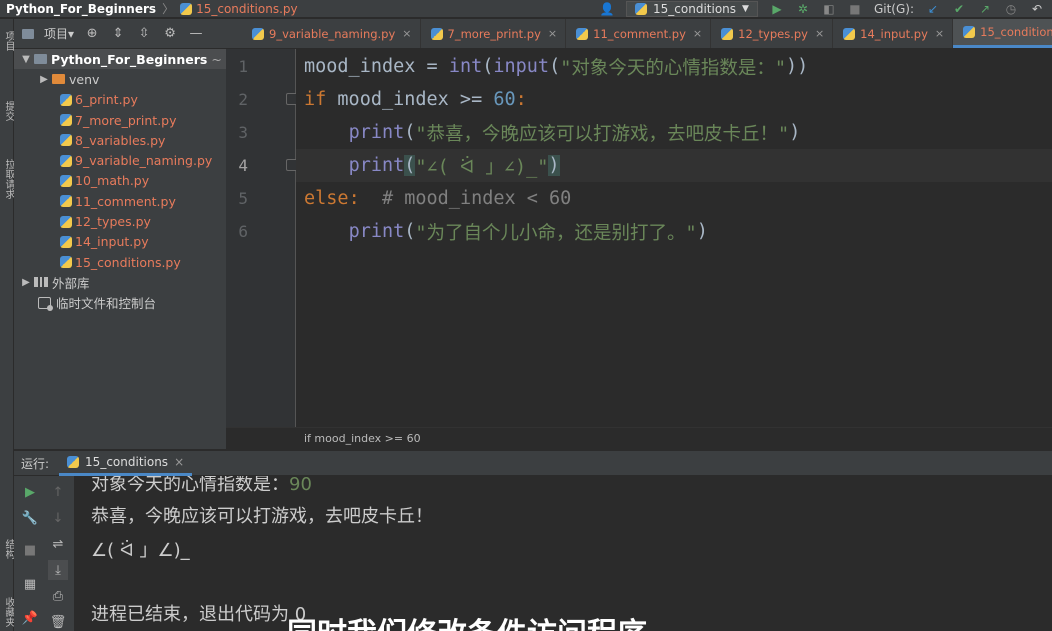 This screenshot has height=631, width=1052. I want to click on tree-item-label: venv, so click(84, 79).